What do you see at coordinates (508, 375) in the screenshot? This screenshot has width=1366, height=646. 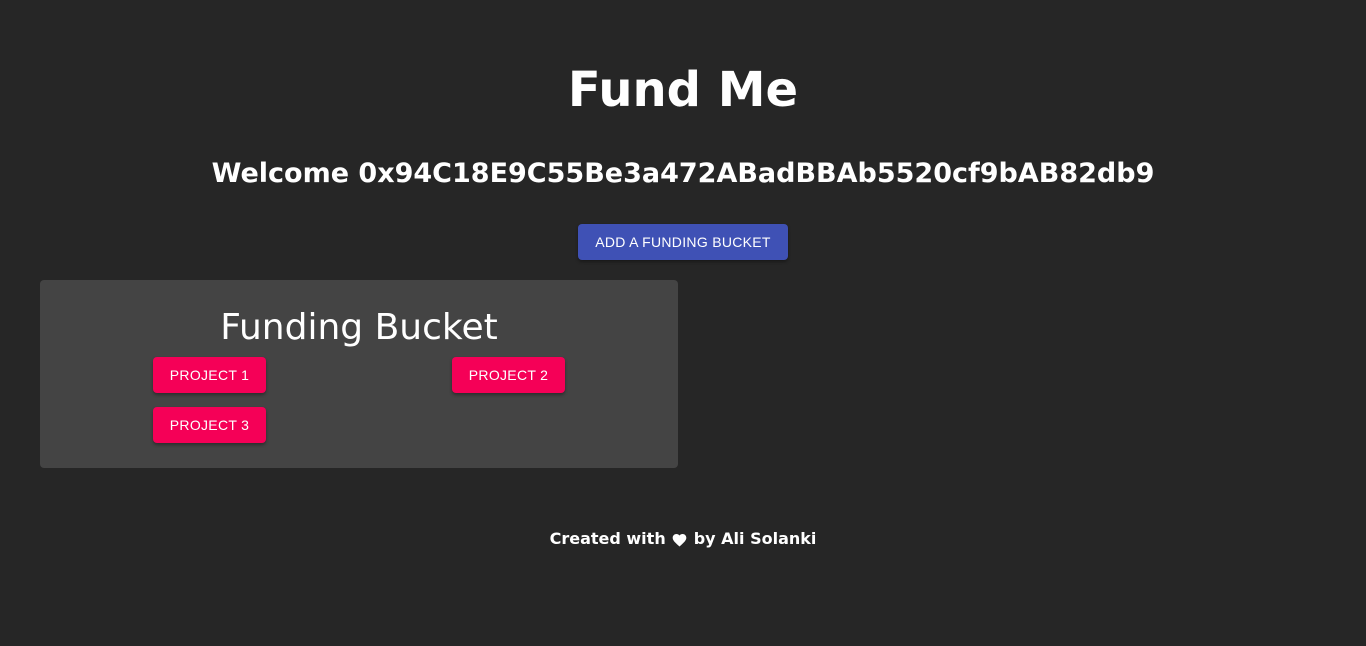 I see `project-2-button: PROJECT 2` at bounding box center [508, 375].